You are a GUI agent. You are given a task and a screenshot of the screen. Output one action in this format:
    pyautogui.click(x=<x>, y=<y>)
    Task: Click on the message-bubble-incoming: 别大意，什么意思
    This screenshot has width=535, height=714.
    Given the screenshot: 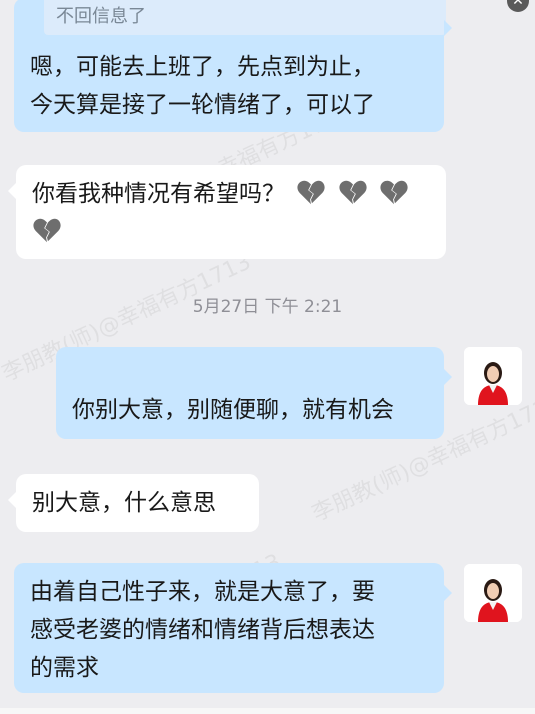 What is the action you would take?
    pyautogui.click(x=133, y=503)
    